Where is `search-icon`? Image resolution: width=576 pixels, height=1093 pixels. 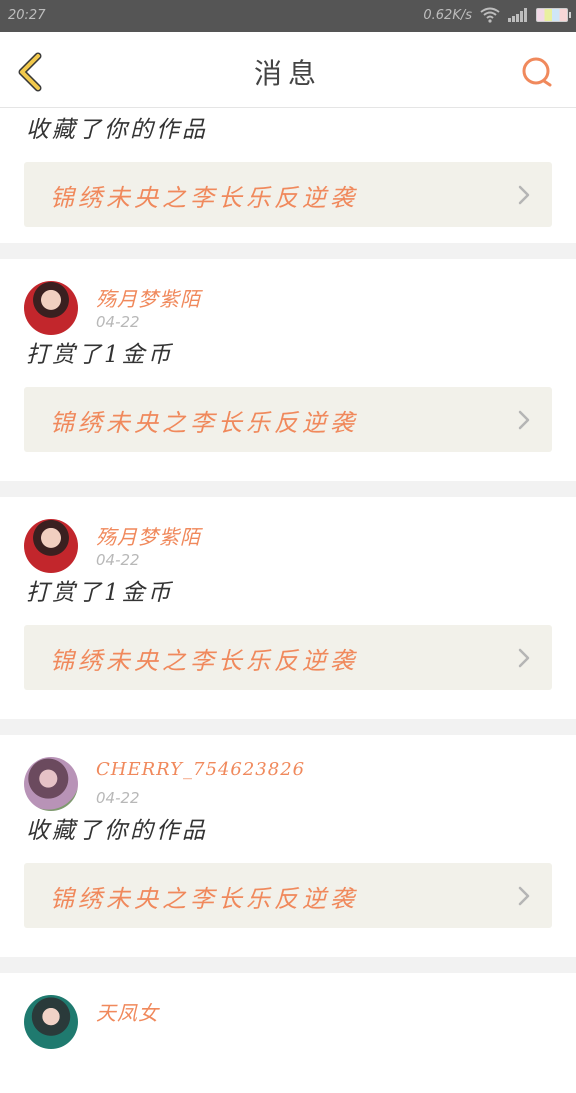 search-icon is located at coordinates (537, 72).